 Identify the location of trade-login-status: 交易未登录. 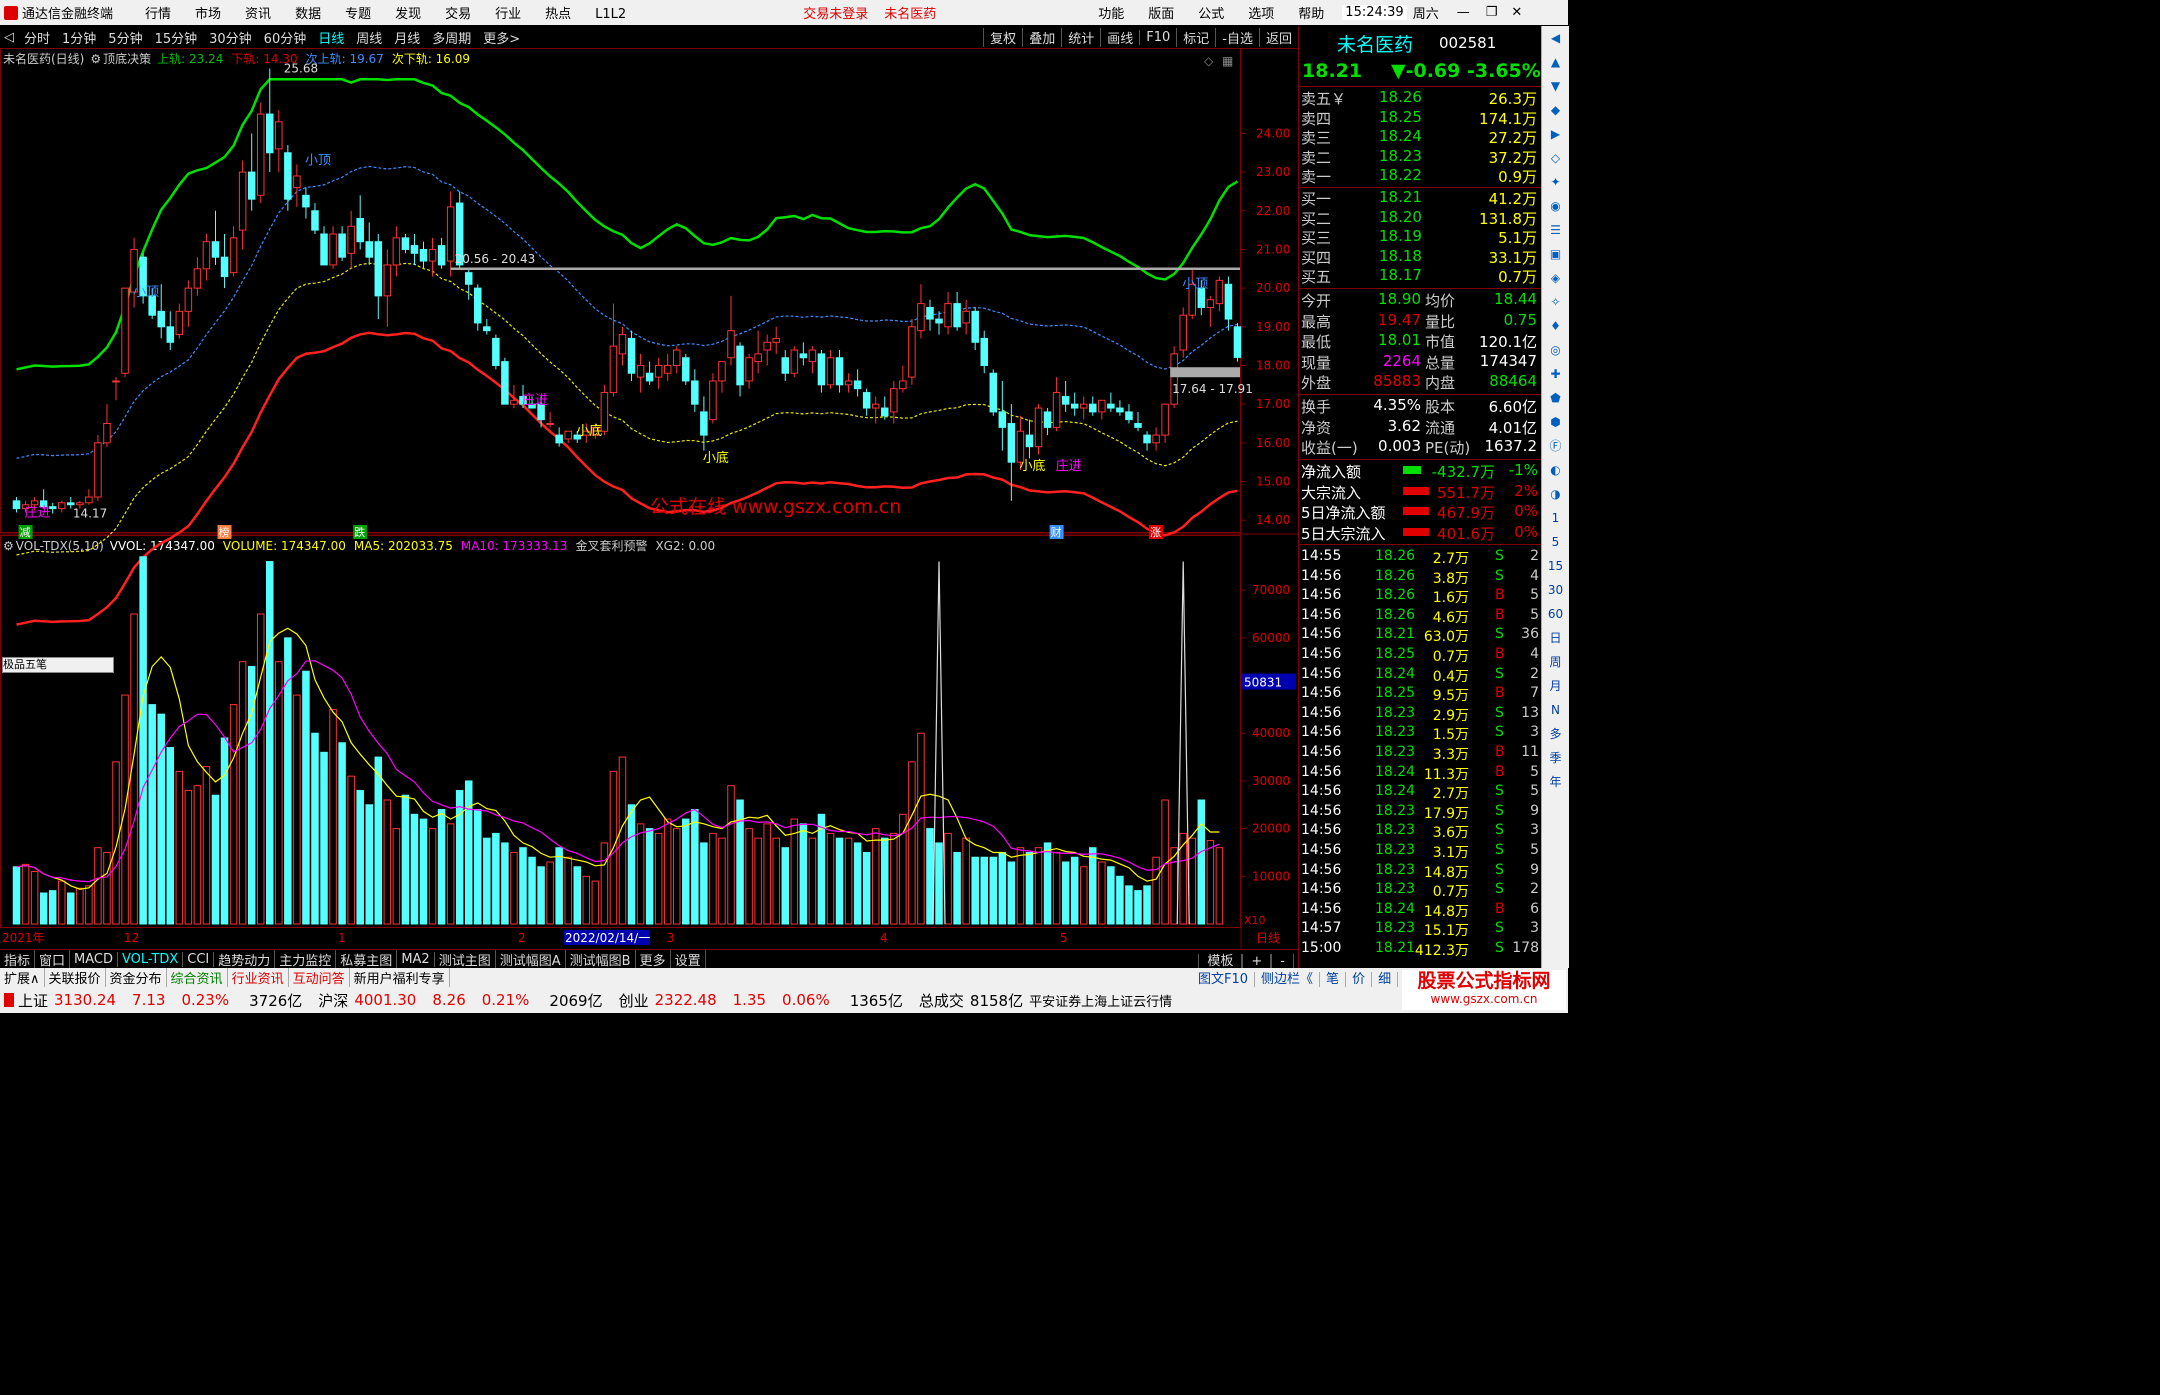
(835, 12).